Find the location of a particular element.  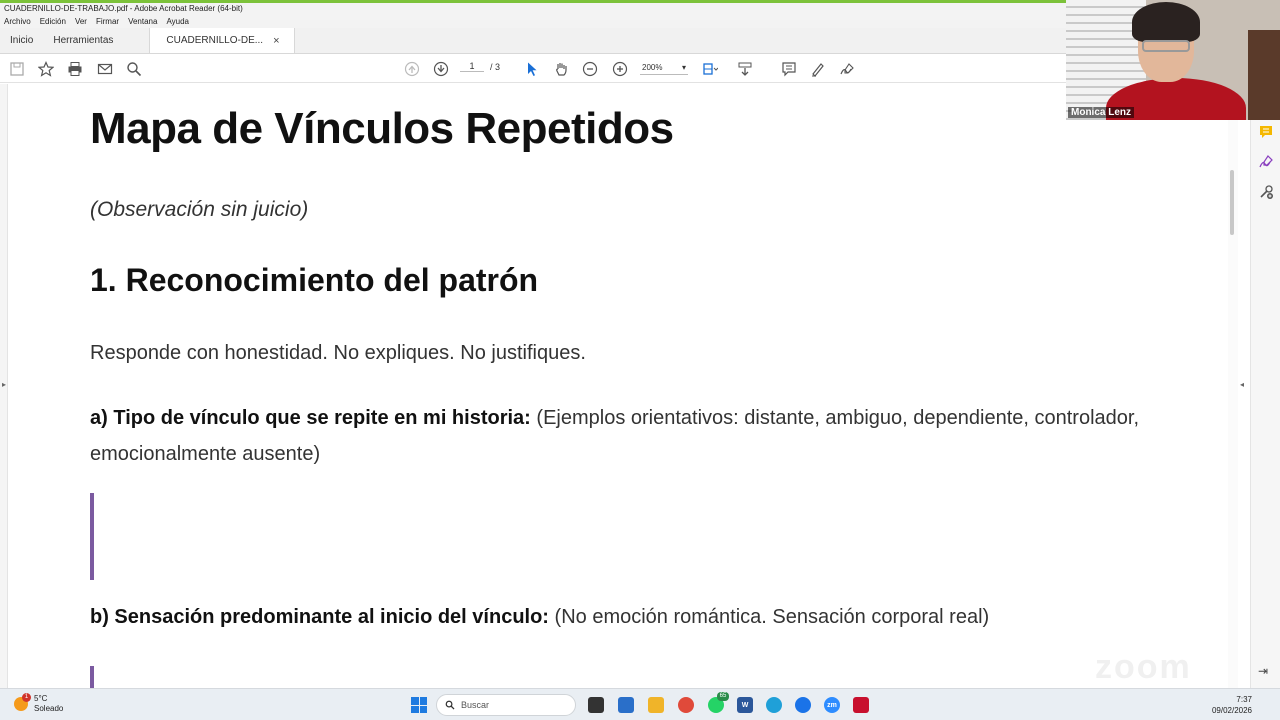

zoom-in-icon is located at coordinates (620, 69).